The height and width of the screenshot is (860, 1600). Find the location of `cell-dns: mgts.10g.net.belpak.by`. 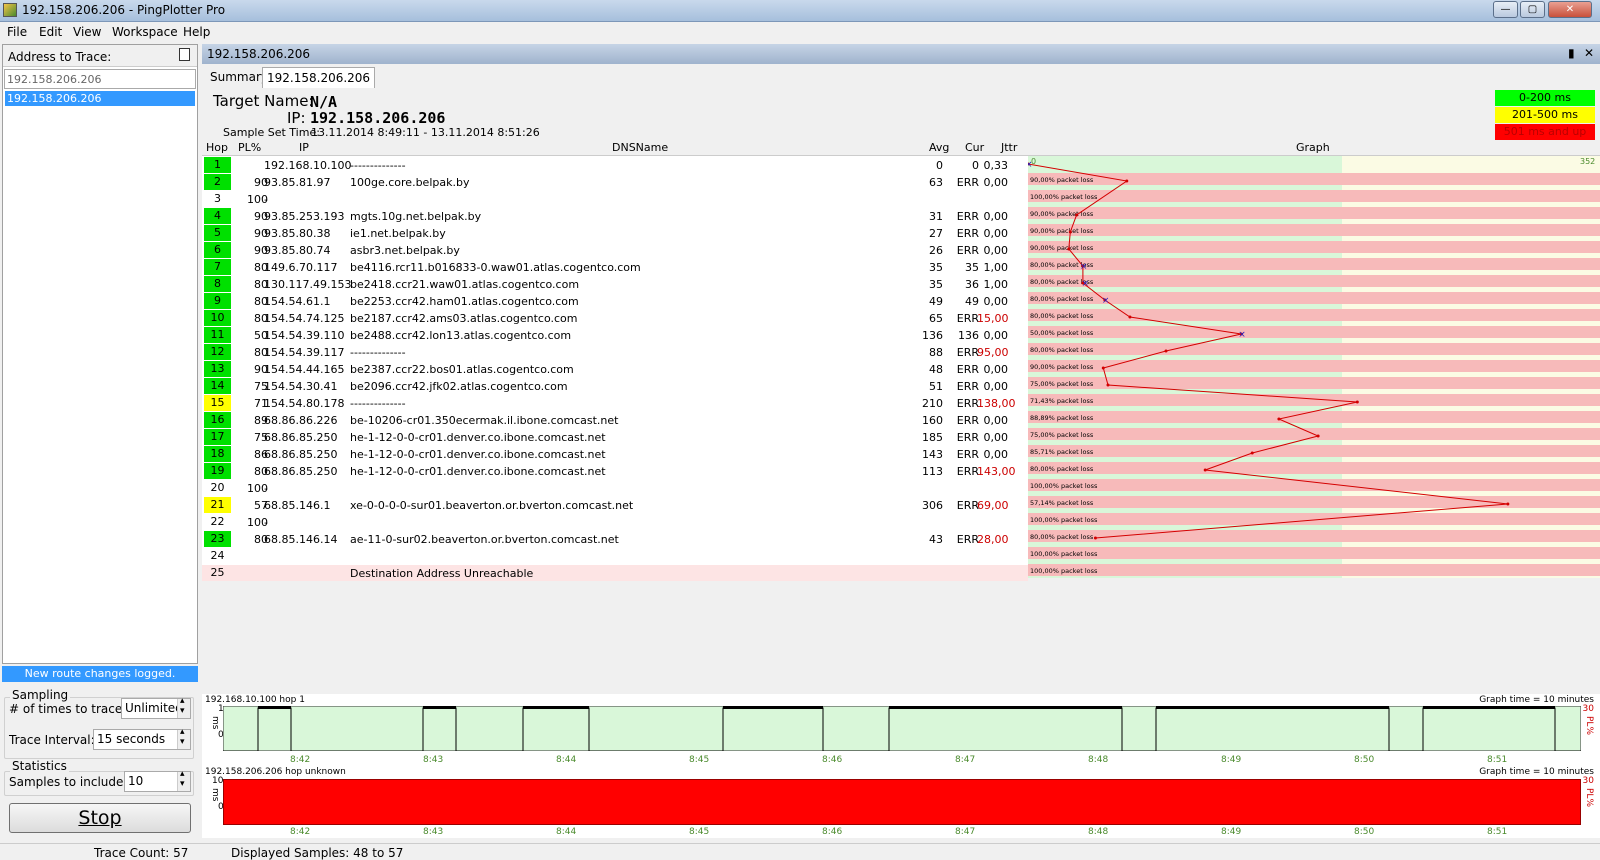

cell-dns: mgts.10g.net.belpak.by is located at coordinates (416, 216).